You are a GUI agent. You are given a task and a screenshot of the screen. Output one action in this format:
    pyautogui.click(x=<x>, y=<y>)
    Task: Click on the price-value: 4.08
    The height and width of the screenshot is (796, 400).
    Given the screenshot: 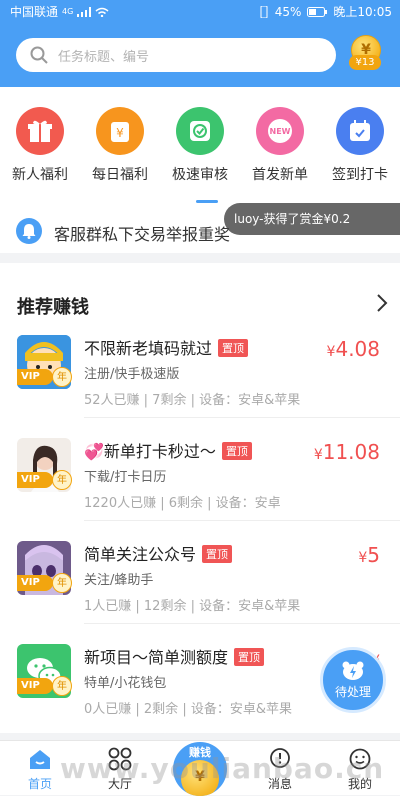 What is the action you would take?
    pyautogui.click(x=357, y=349)
    